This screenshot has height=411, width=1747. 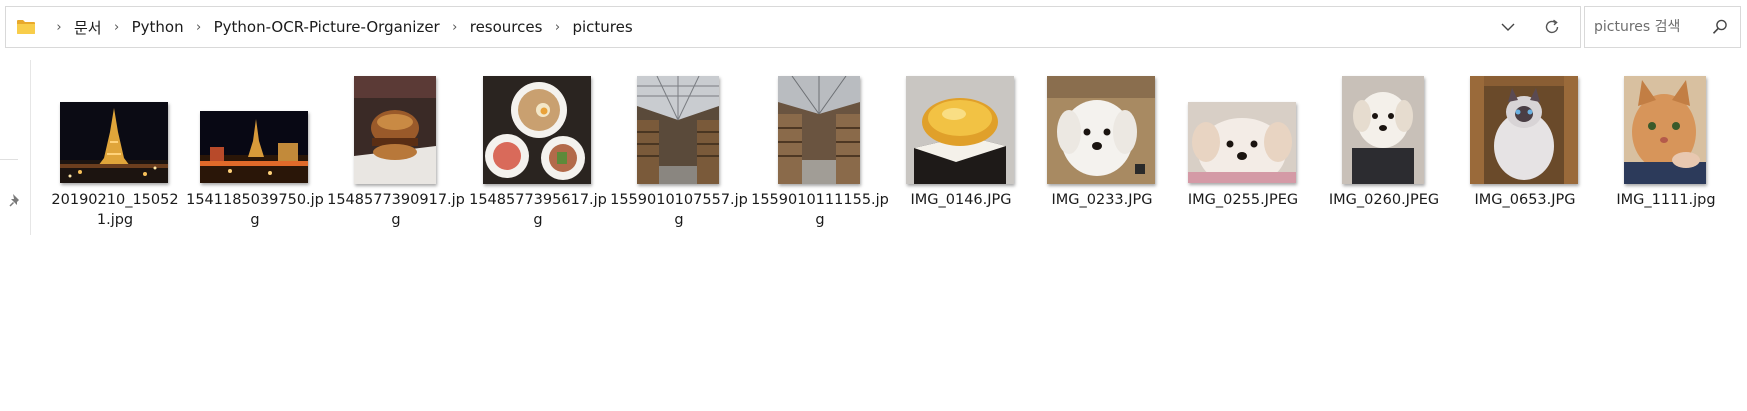 I want to click on chevron-down-icon, so click(x=1508, y=27).